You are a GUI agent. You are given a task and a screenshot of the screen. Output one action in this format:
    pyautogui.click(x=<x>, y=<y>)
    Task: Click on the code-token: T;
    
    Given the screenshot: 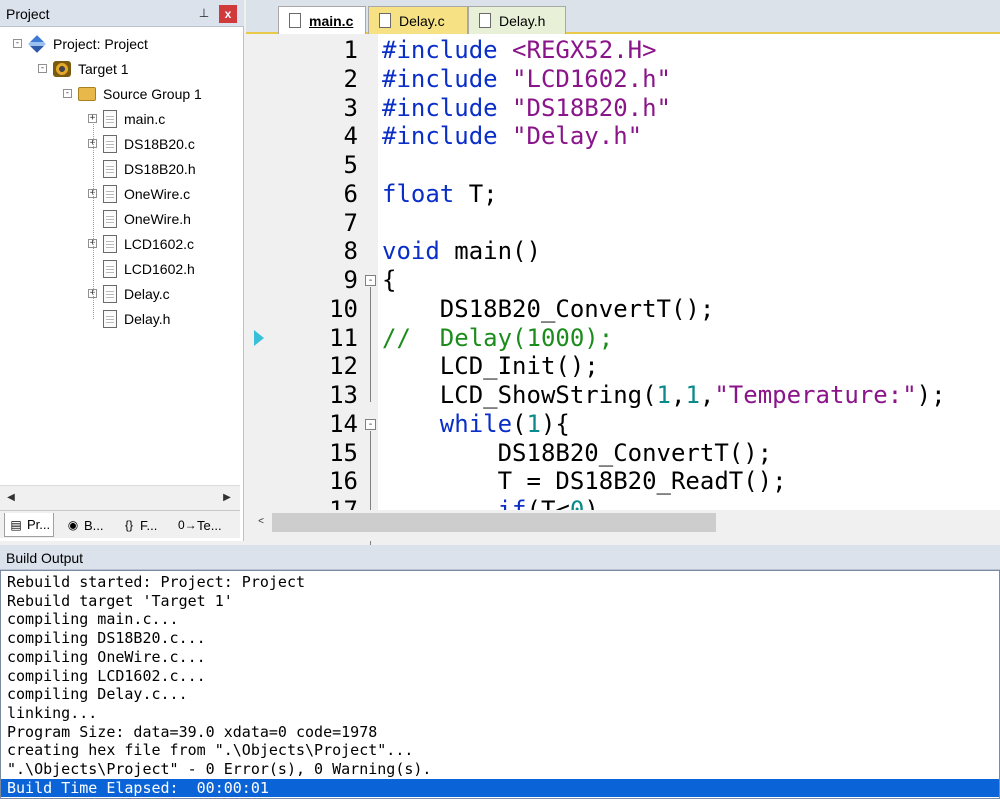 What is the action you would take?
    pyautogui.click(x=476, y=193)
    